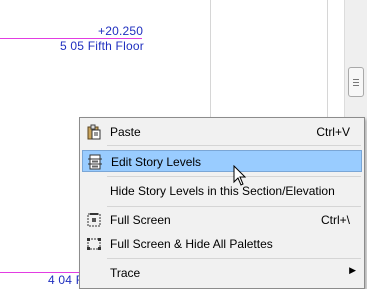 The width and height of the screenshot is (367, 289). Describe the element at coordinates (222, 132) in the screenshot. I see `menu-item-paste: Paste Ctrl+V` at that location.